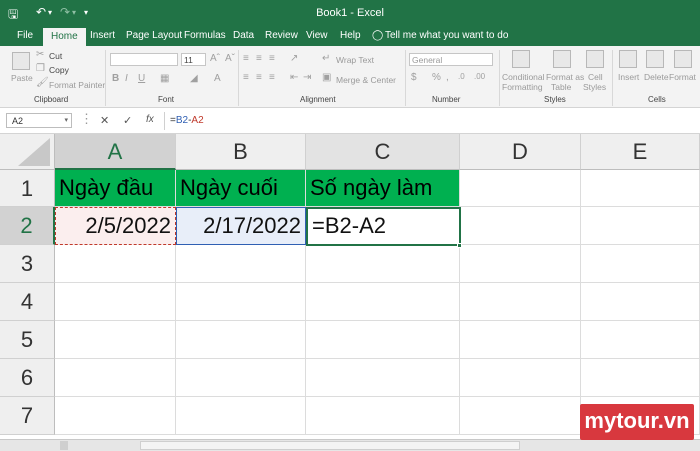 The height and width of the screenshot is (451, 700). Describe the element at coordinates (205, 37) in the screenshot. I see `tab-formulas: Formulas` at that location.